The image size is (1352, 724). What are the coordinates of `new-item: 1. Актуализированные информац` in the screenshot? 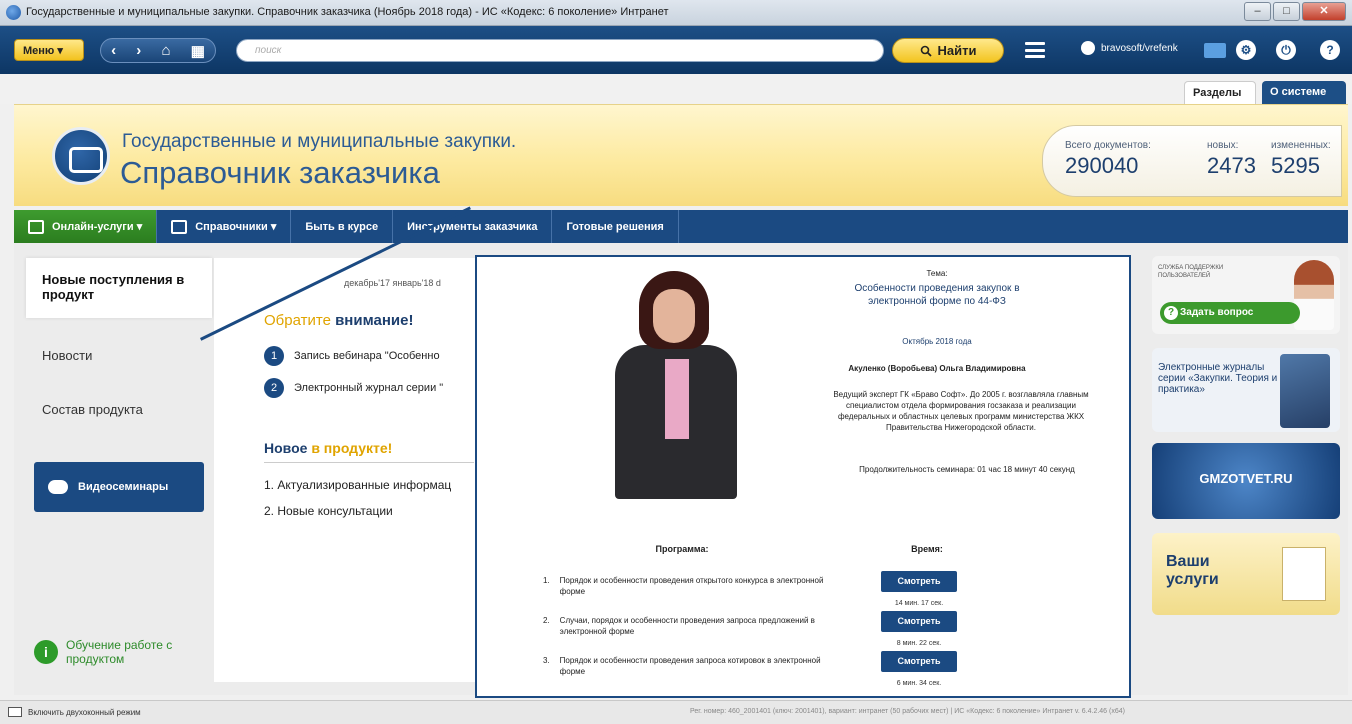 It's located at (357, 485).